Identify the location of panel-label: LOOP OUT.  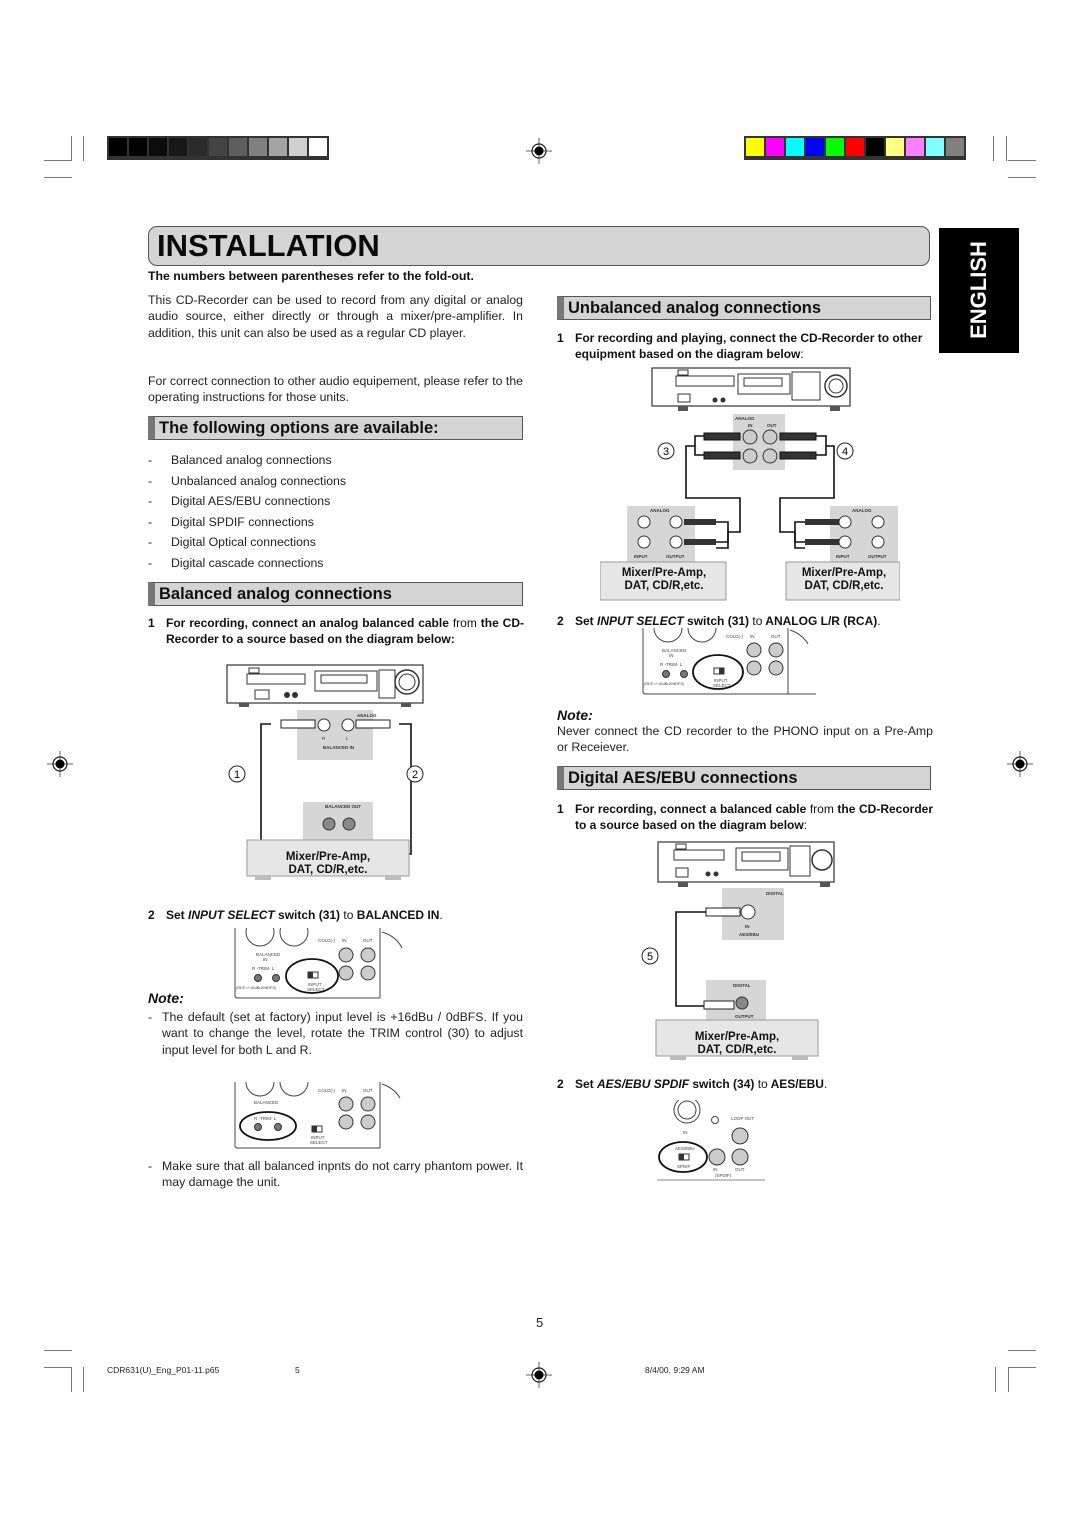
(742, 1118).